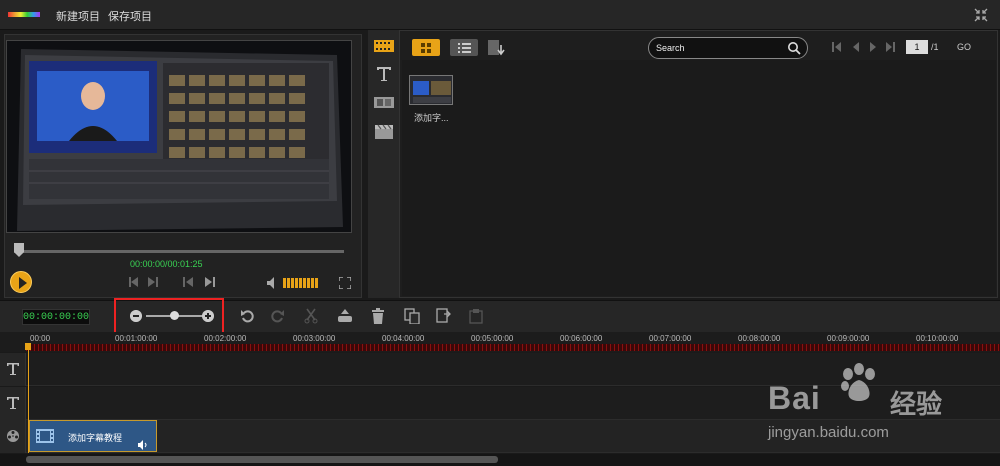 Image resolution: width=1000 pixels, height=466 pixels. Describe the element at coordinates (890, 47) in the screenshot. I see `last-page-icon` at that location.